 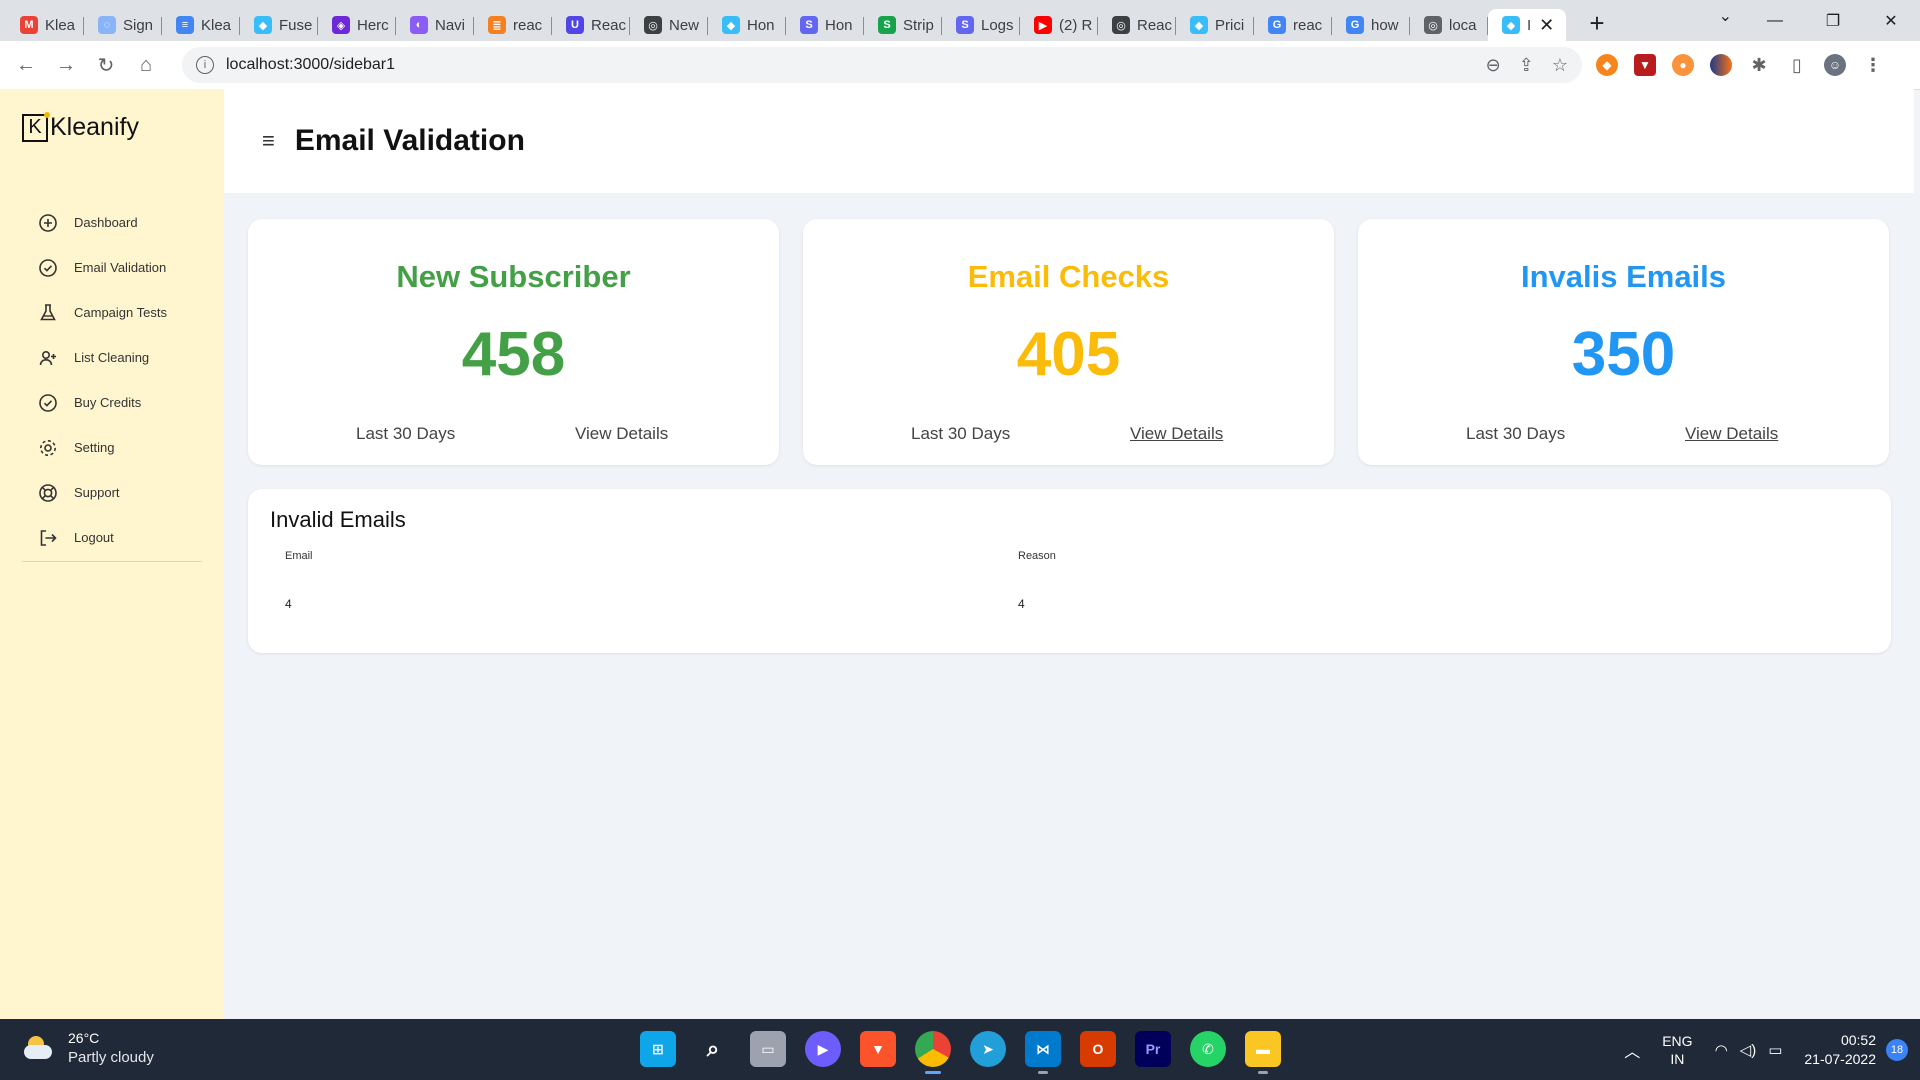 I want to click on forward-arrow-icon: →, so click(x=66, y=65).